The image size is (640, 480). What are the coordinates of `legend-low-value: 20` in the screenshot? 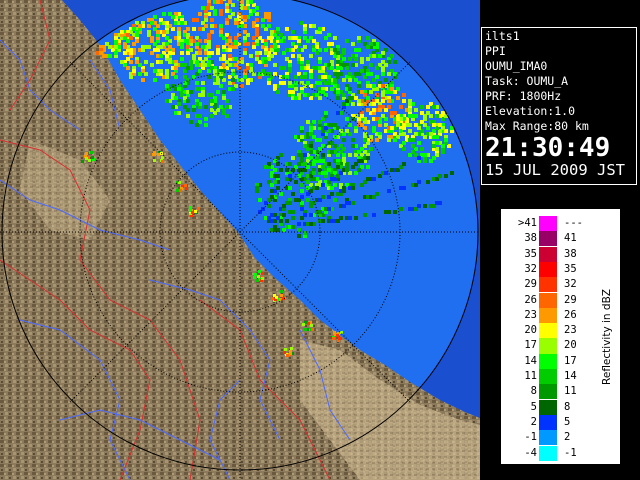 It's located at (530, 330).